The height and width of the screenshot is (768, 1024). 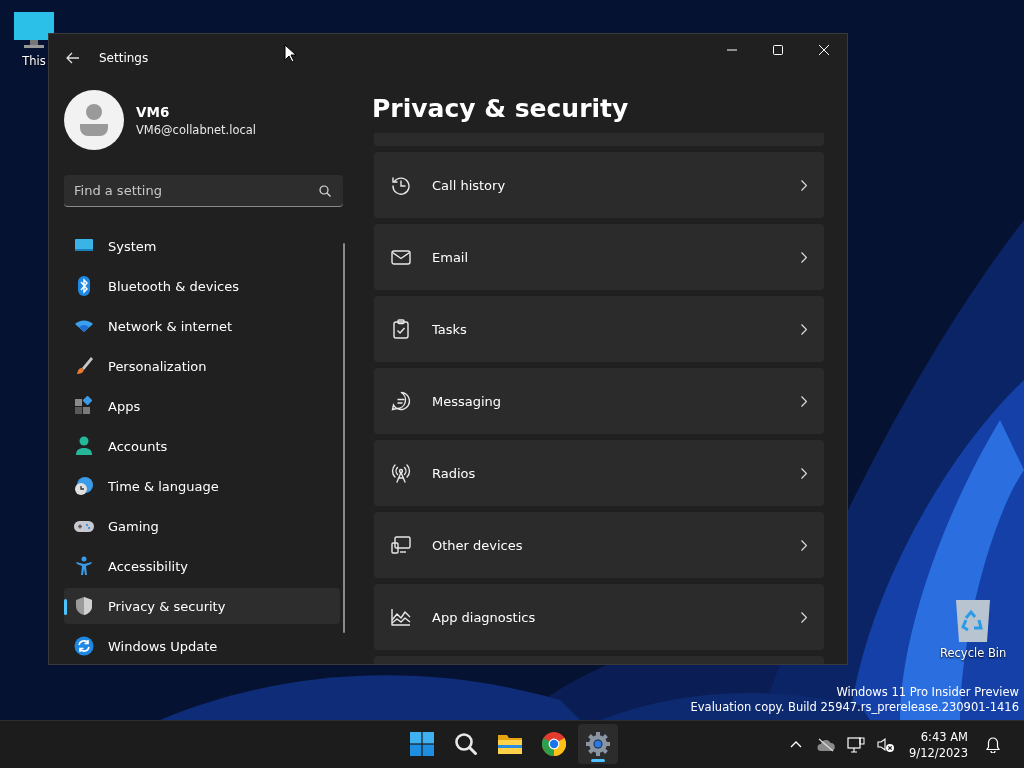 I want to click on nav-item: Time & language, so click(x=202, y=486).